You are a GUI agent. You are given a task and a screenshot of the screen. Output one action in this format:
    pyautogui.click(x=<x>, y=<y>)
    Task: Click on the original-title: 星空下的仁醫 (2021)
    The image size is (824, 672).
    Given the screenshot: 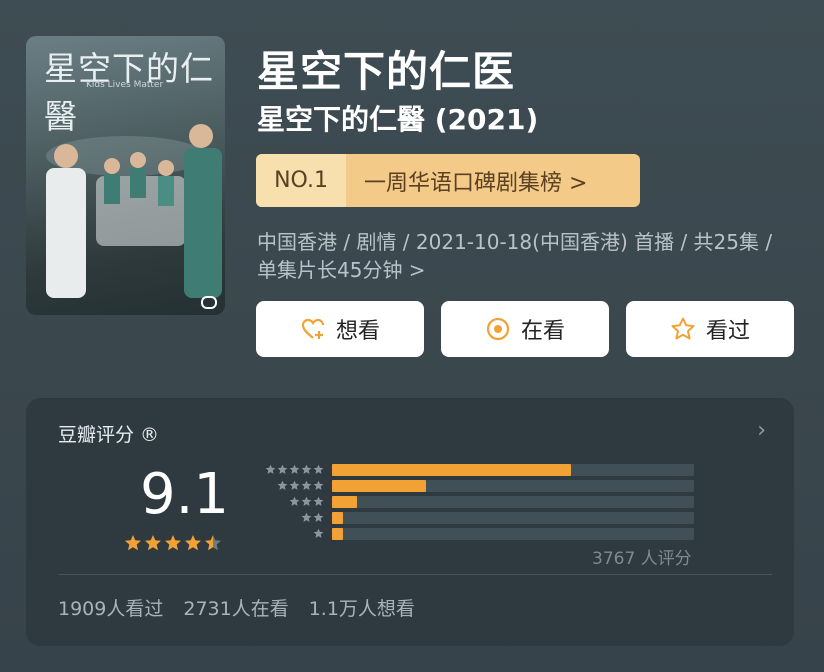 What is the action you would take?
    pyautogui.click(x=398, y=119)
    